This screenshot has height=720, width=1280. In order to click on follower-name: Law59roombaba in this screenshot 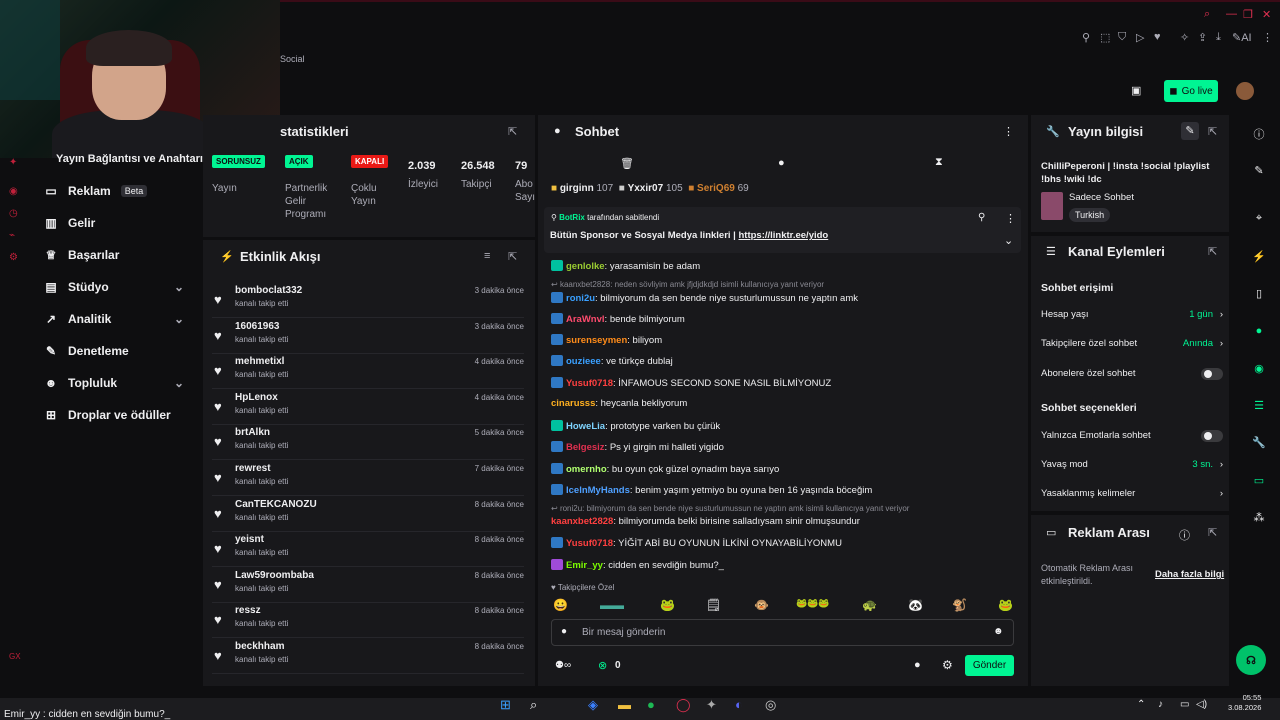, I will do `click(274, 575)`.